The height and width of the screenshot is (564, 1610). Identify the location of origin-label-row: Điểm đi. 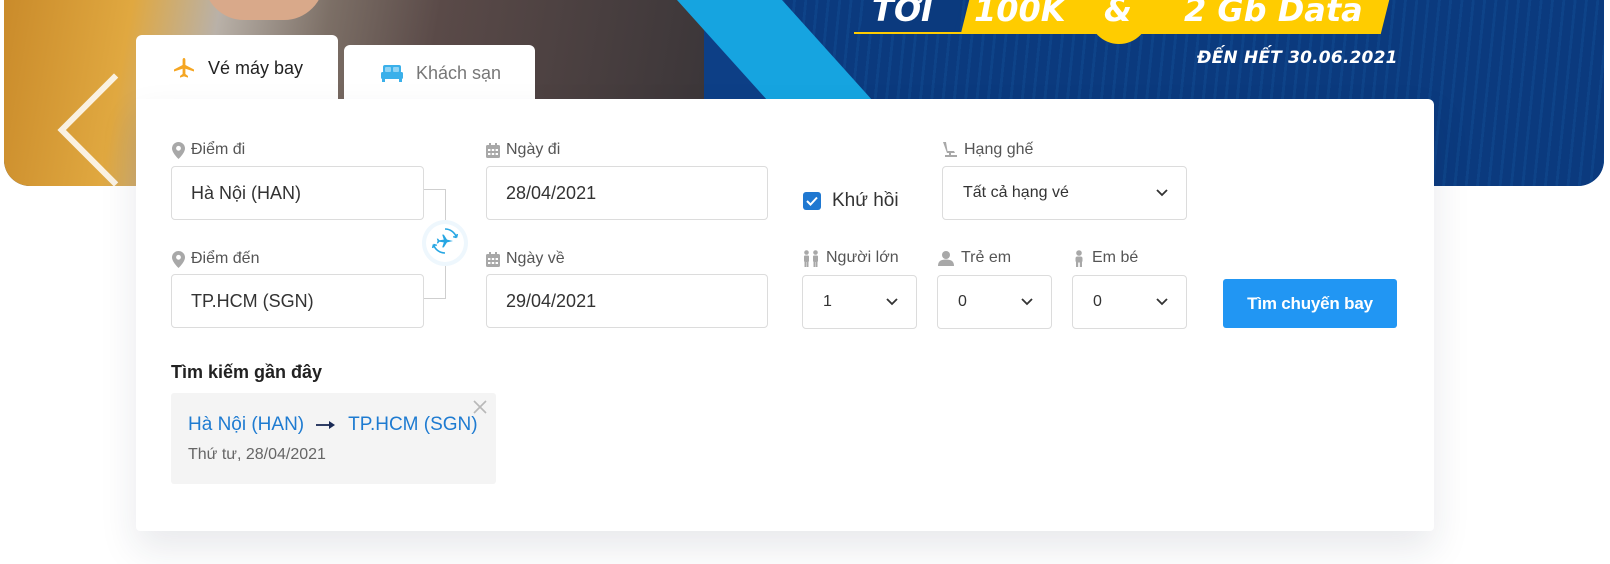
(208, 150).